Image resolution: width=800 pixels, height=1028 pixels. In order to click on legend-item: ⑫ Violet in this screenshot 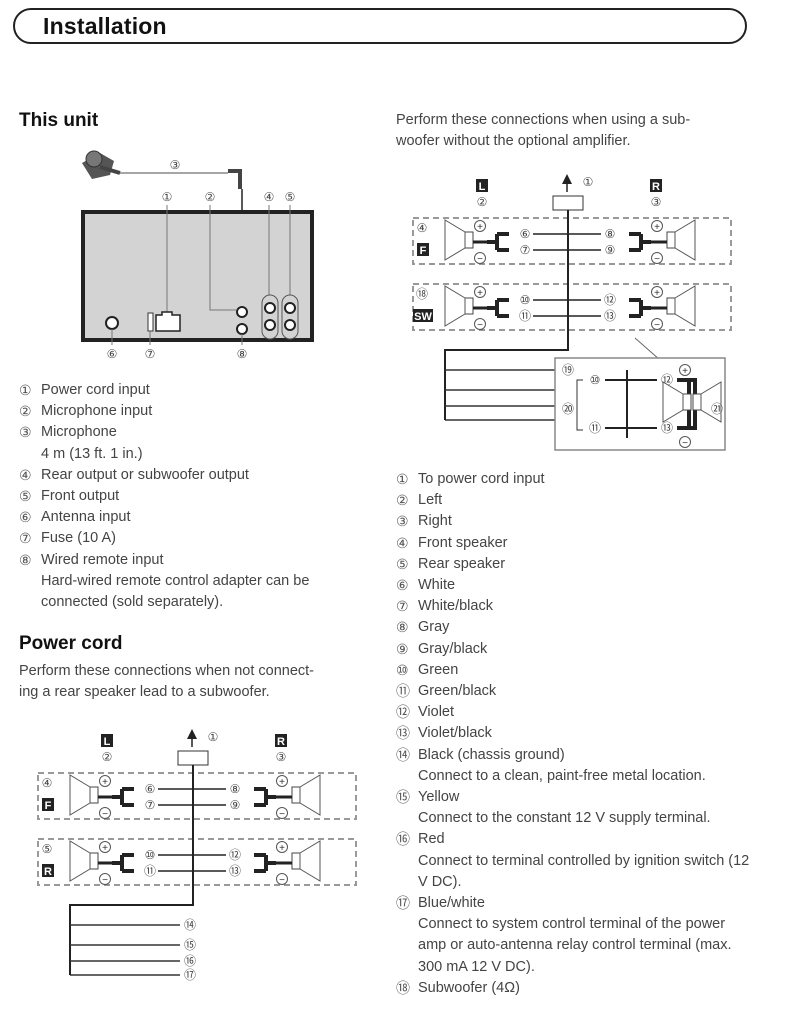, I will do `click(576, 712)`.